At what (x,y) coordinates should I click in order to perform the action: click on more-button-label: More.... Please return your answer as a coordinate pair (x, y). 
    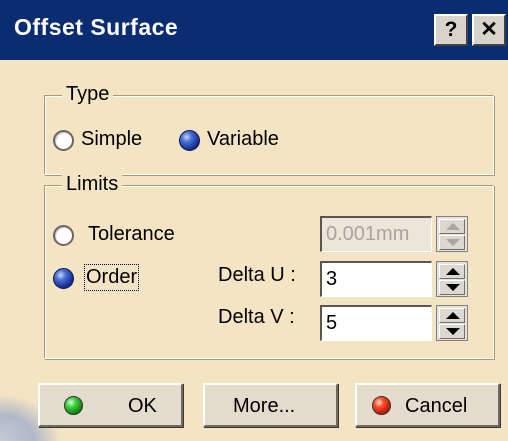
    Looking at the image, I should click on (264, 406).